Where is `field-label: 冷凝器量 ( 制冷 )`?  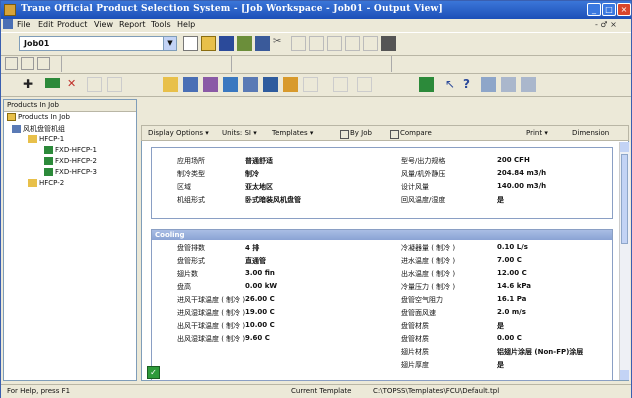
field-label: 冷凝器量 ( 制冷 ) is located at coordinates (428, 248).